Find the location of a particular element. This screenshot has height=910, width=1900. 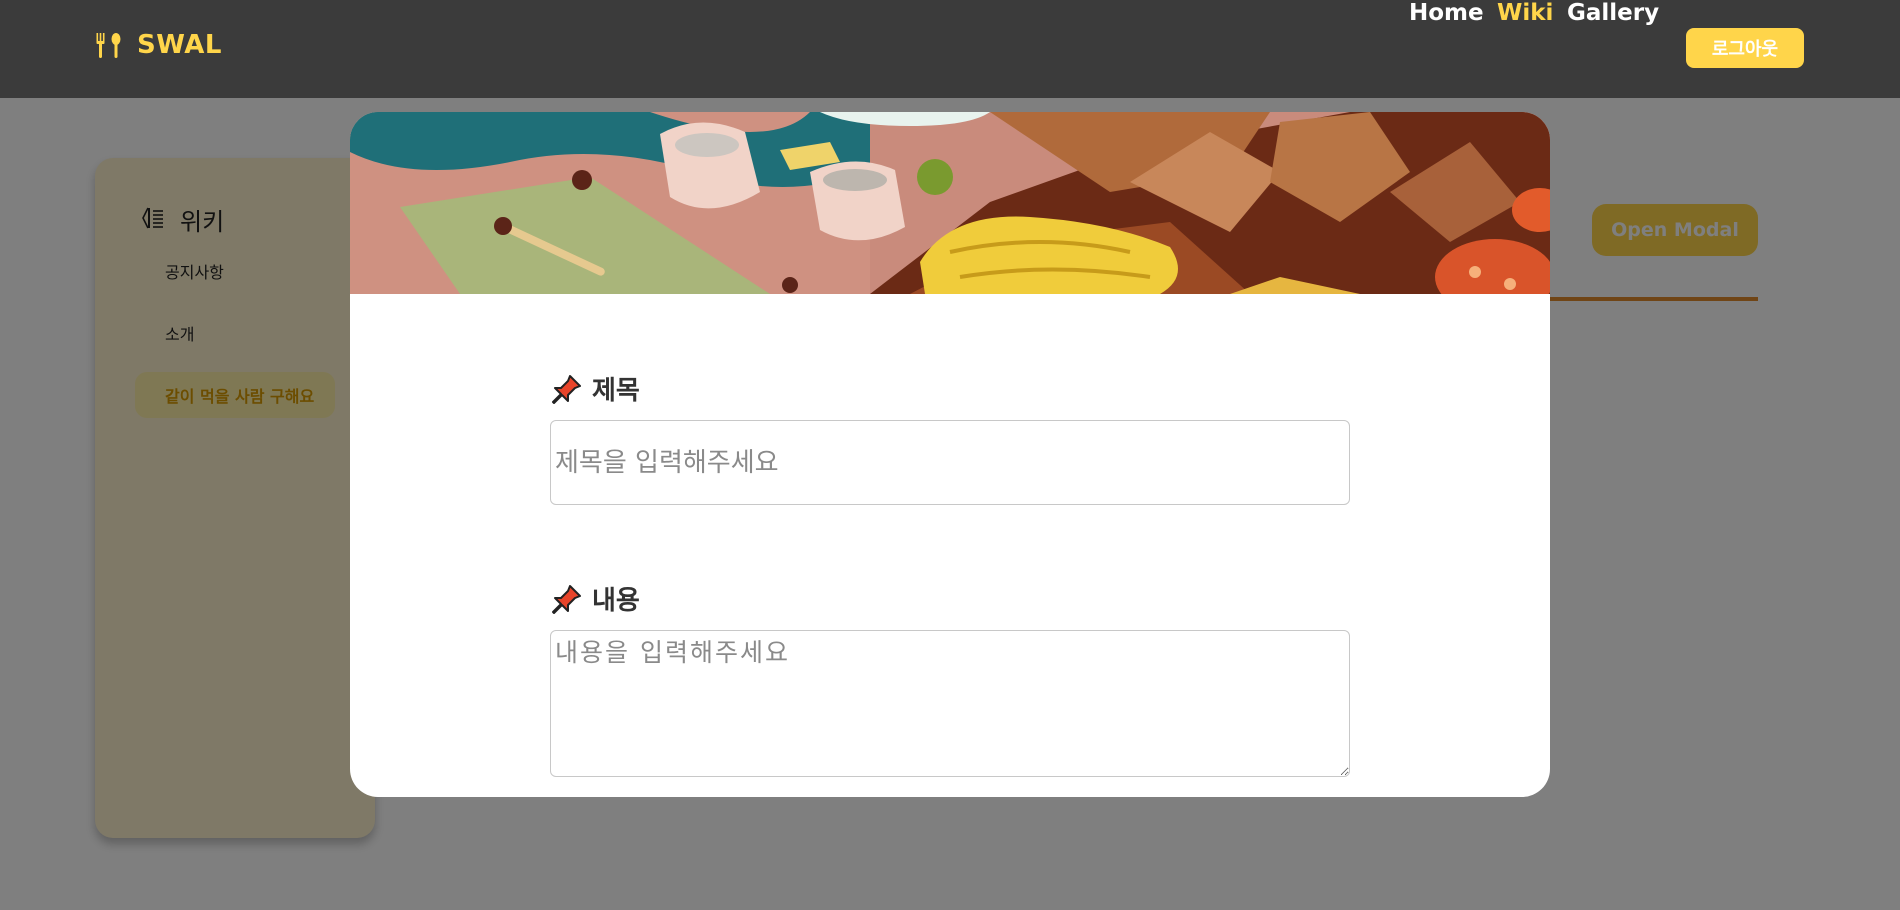

brand: SWAL is located at coordinates (158, 45).